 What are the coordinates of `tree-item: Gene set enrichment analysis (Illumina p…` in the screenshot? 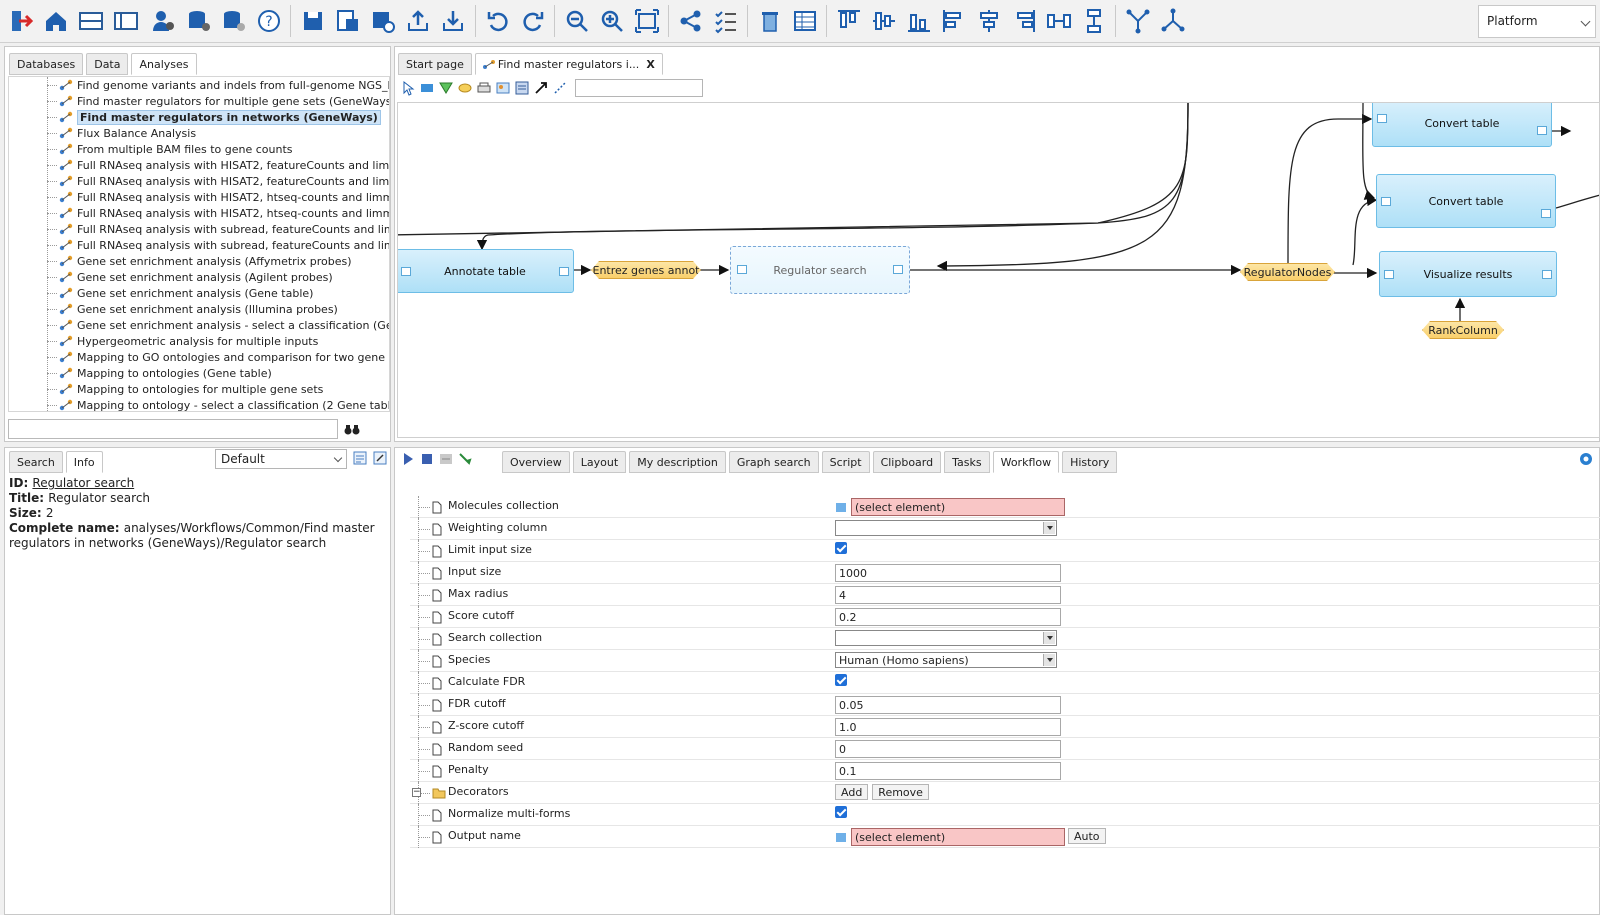 It's located at (192, 309).